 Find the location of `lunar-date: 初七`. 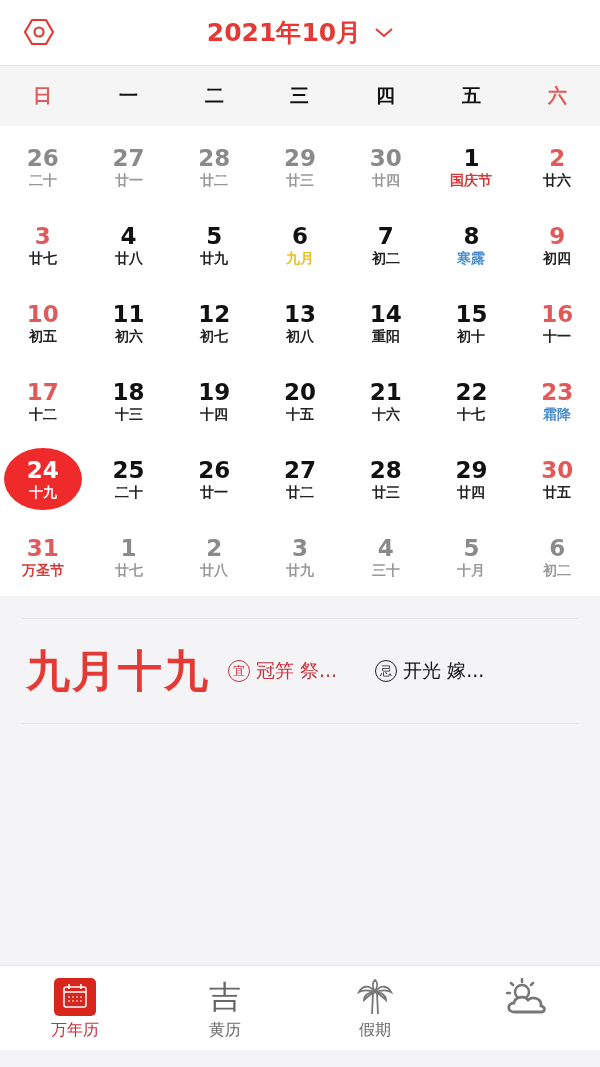

lunar-date: 初七 is located at coordinates (214, 336).